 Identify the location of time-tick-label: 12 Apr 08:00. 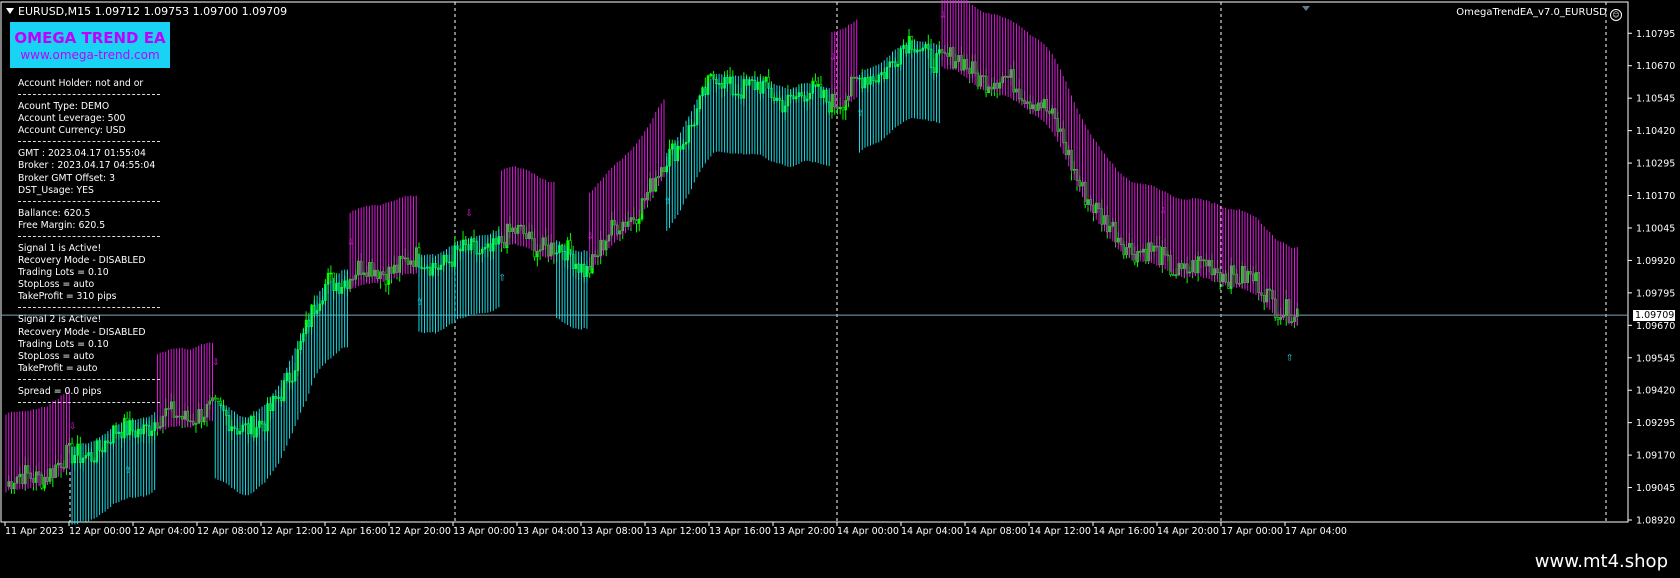
(228, 531).